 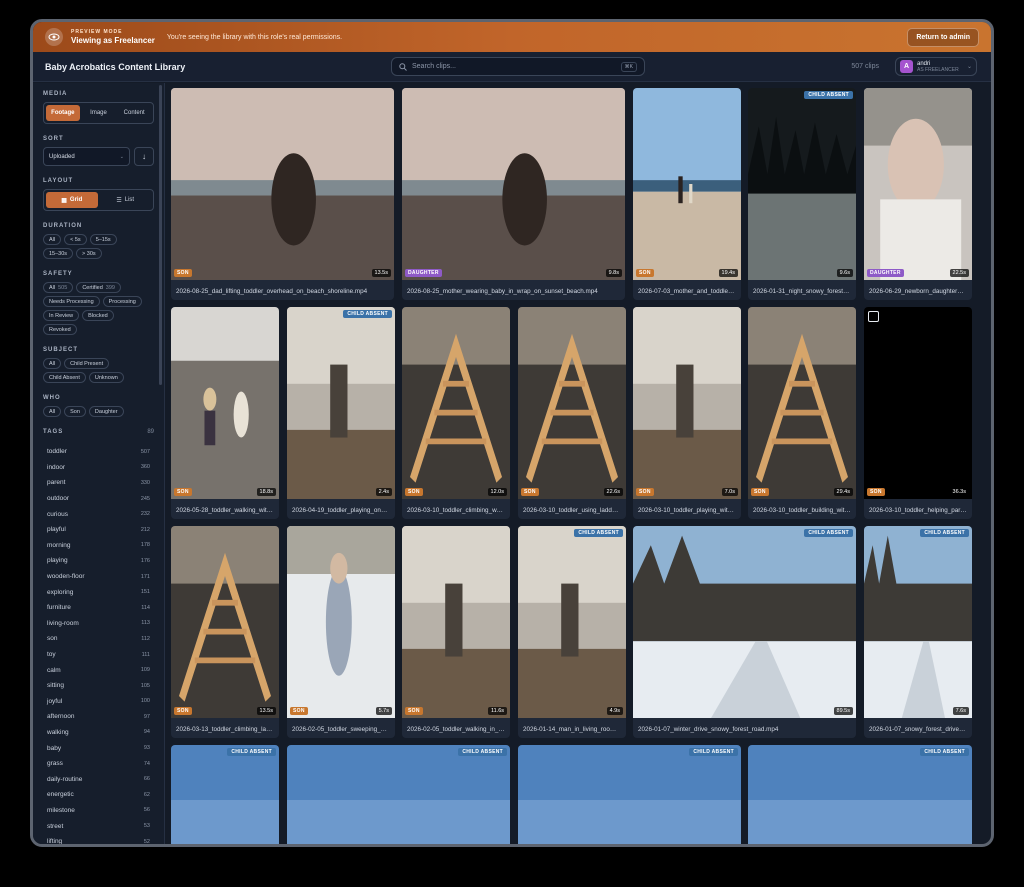 What do you see at coordinates (160, 235) in the screenshot?
I see `sidebar-scrollbar` at bounding box center [160, 235].